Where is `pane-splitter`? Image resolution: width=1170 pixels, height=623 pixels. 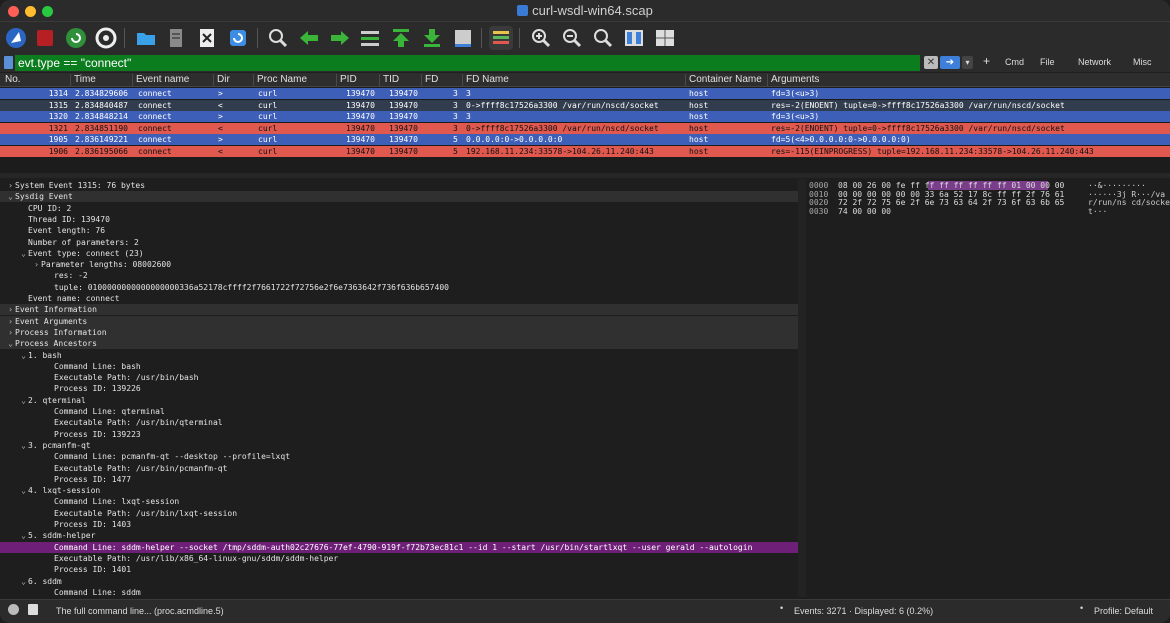 pane-splitter is located at coordinates (585, 175).